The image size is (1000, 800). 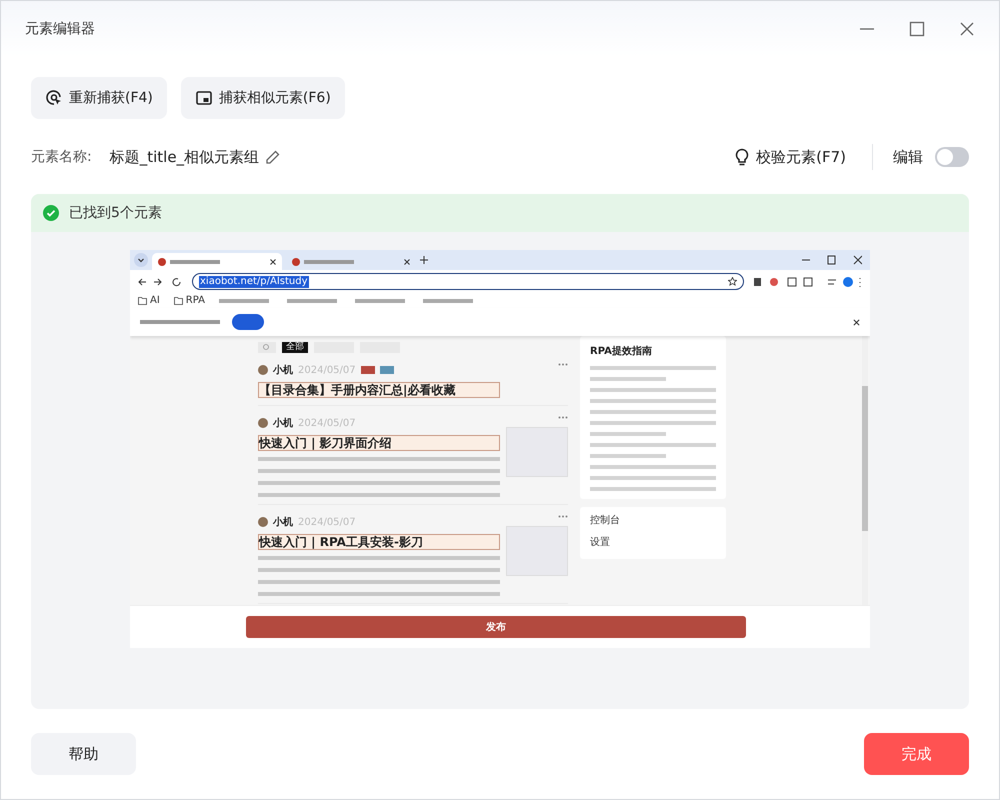 What do you see at coordinates (185, 157) in the screenshot?
I see `element-name-value: 标题_title_相似元素组` at bounding box center [185, 157].